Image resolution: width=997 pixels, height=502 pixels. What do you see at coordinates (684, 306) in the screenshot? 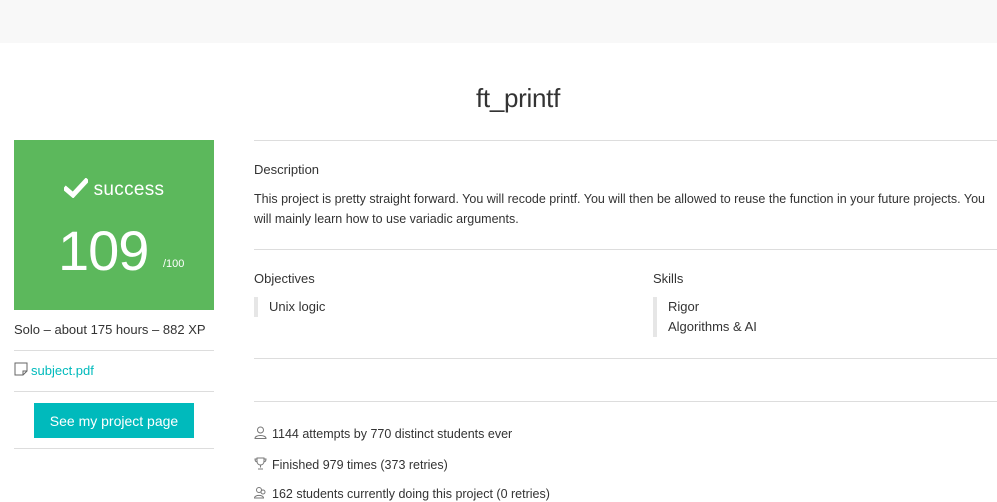
I see `skill-item: Rigor` at bounding box center [684, 306].